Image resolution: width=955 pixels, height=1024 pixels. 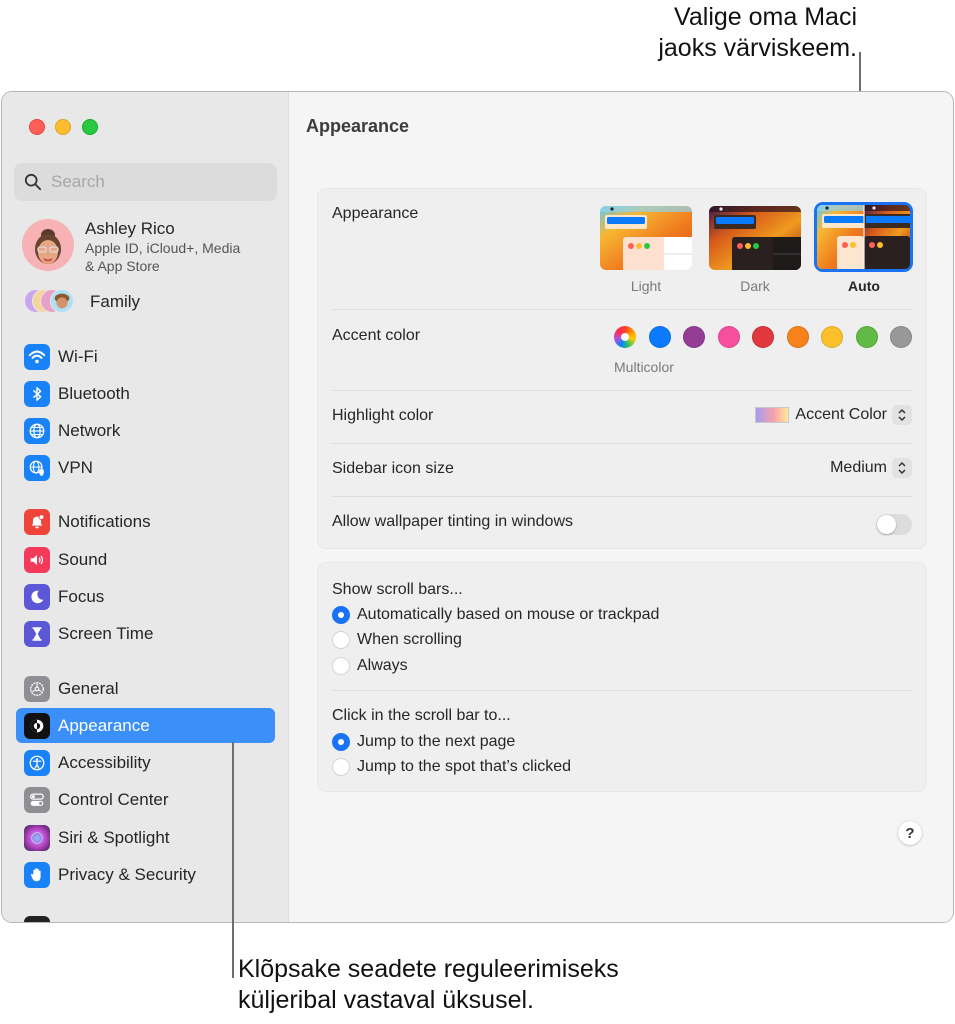 What do you see at coordinates (694, 337) in the screenshot?
I see `accent-swatch-purple` at bounding box center [694, 337].